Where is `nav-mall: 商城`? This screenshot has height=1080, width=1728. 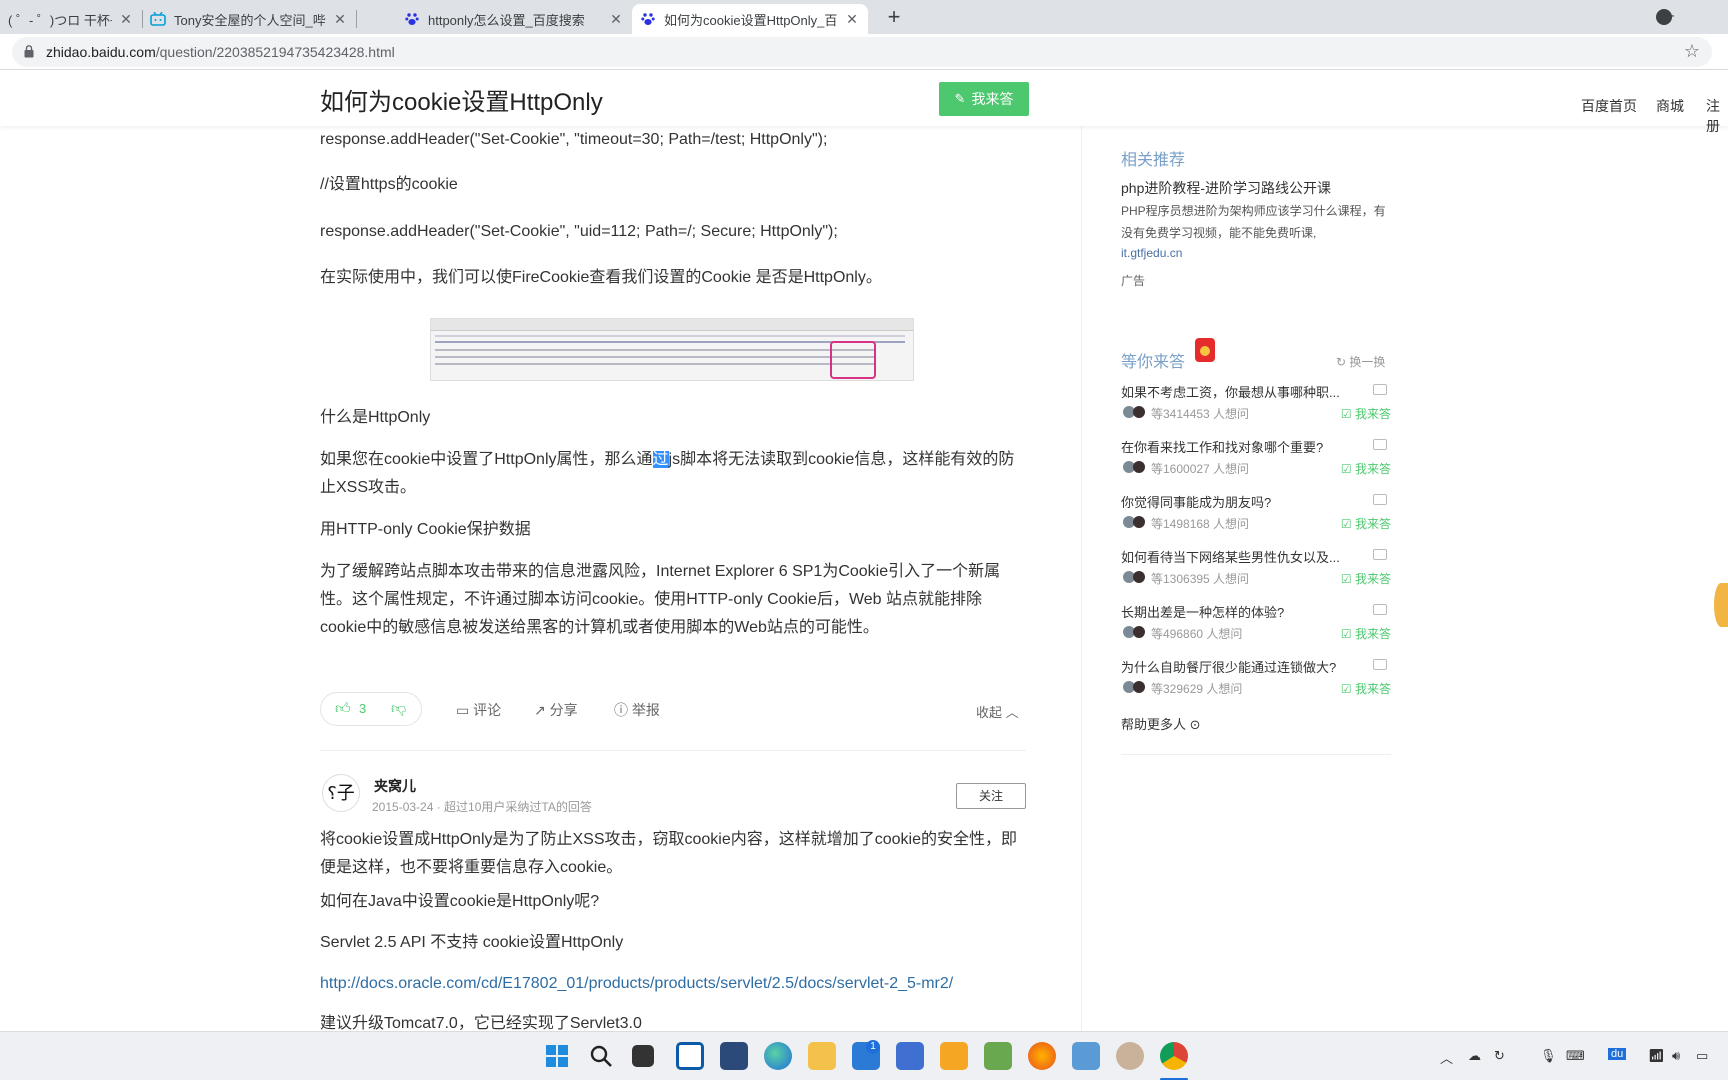 nav-mall: 商城 is located at coordinates (1670, 106).